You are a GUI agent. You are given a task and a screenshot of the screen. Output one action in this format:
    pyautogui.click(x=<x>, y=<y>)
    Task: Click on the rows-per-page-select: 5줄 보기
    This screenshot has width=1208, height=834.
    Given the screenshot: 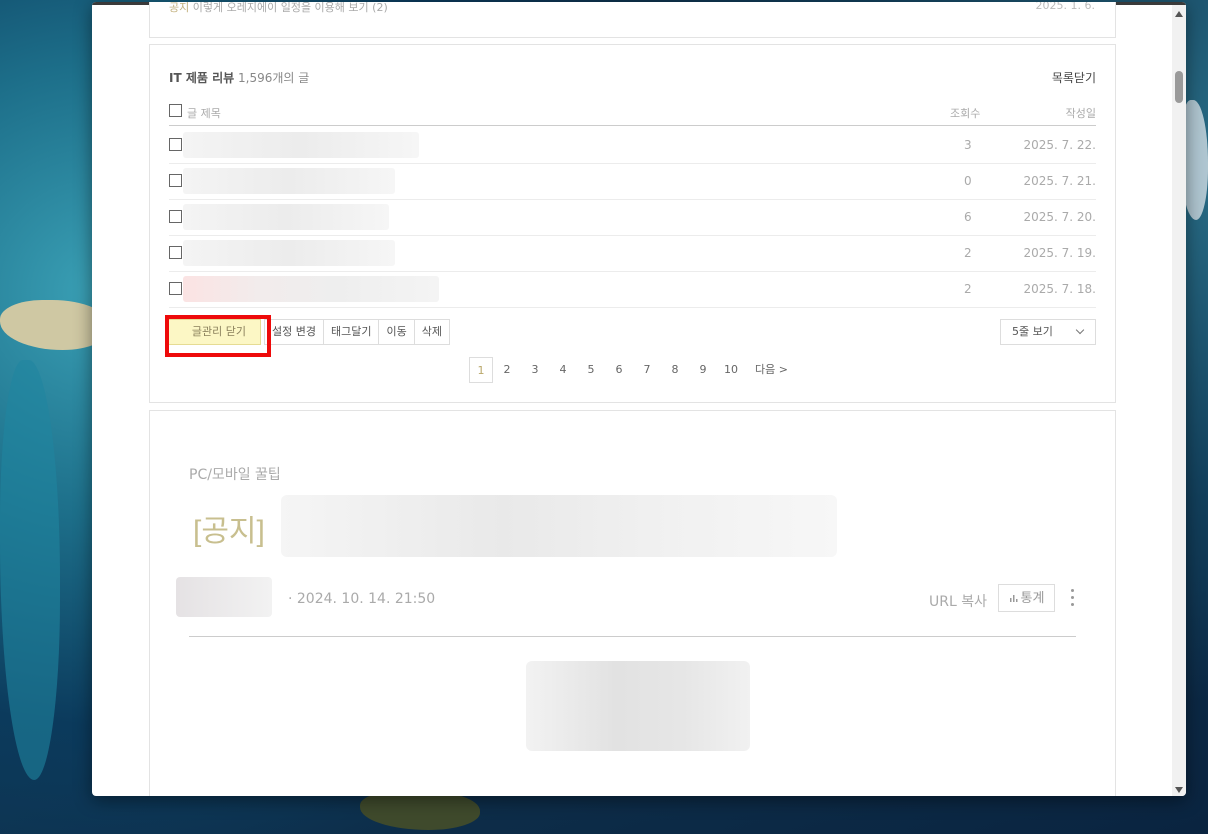 What is the action you would take?
    pyautogui.click(x=1048, y=332)
    